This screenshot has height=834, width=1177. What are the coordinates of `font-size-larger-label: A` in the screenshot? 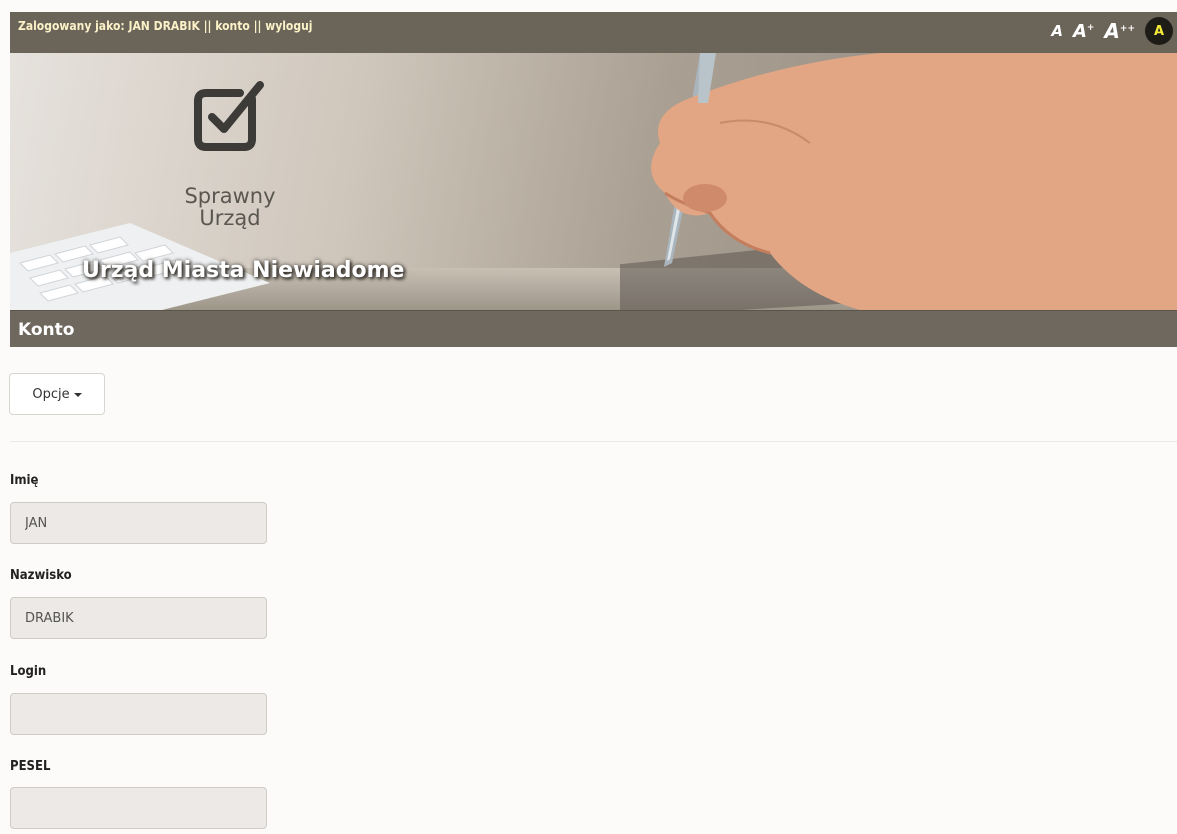 It's located at (1079, 31).